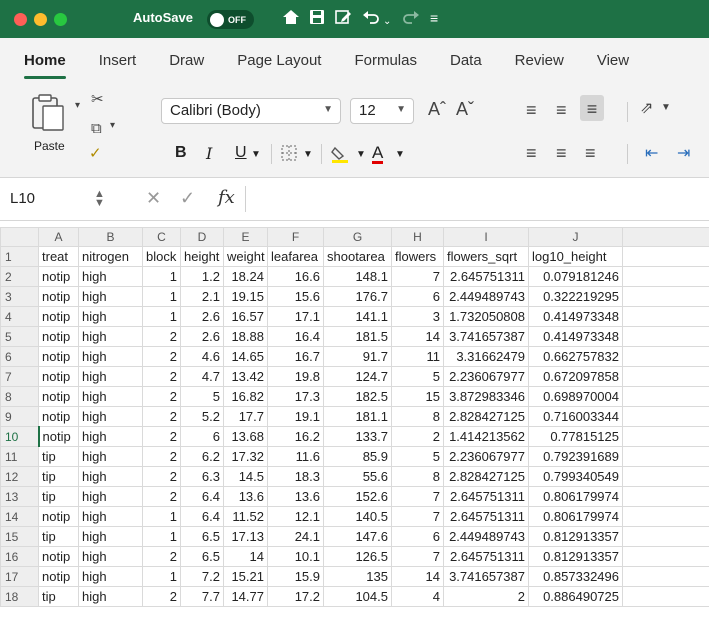  What do you see at coordinates (575, 396) in the screenshot?
I see `cell: 0.698970004` at bounding box center [575, 396].